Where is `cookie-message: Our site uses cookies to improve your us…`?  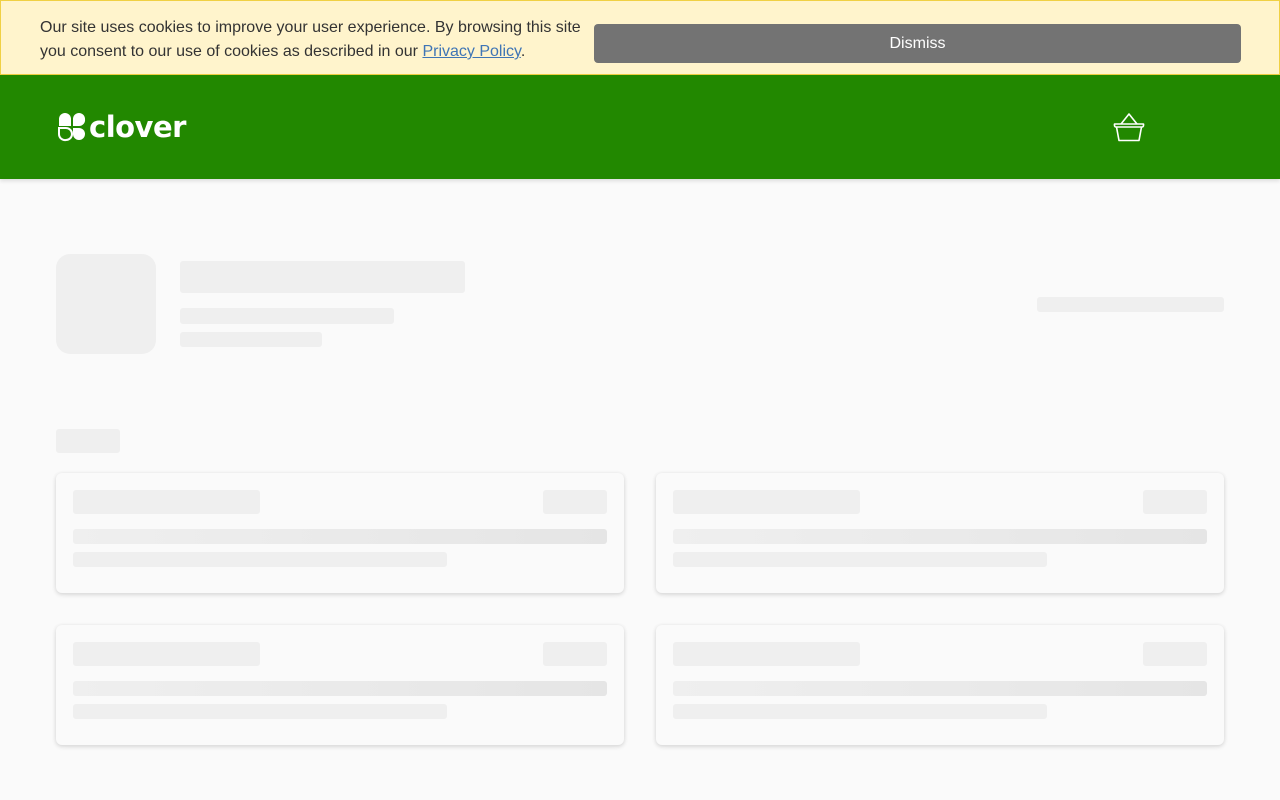
cookie-message: Our site uses cookies to improve your us… is located at coordinates (320, 40).